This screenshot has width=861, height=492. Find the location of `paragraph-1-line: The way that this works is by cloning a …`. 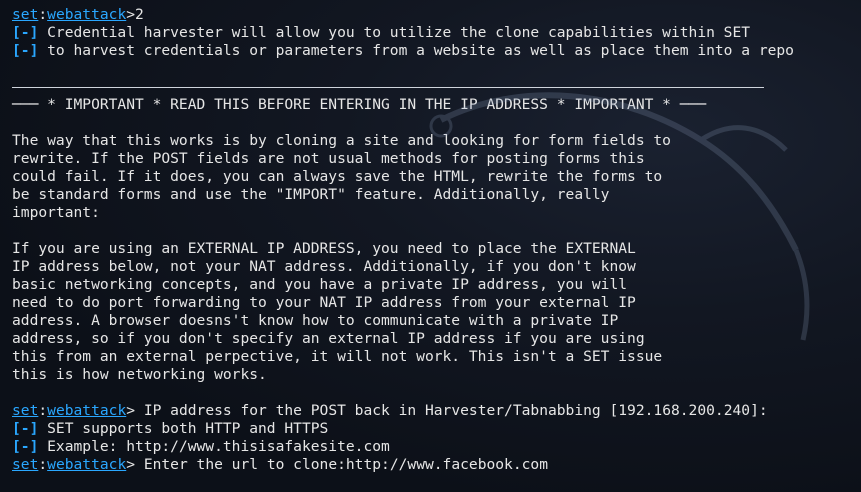

paragraph-1-line: The way that this works is by cloning a … is located at coordinates (341, 140).